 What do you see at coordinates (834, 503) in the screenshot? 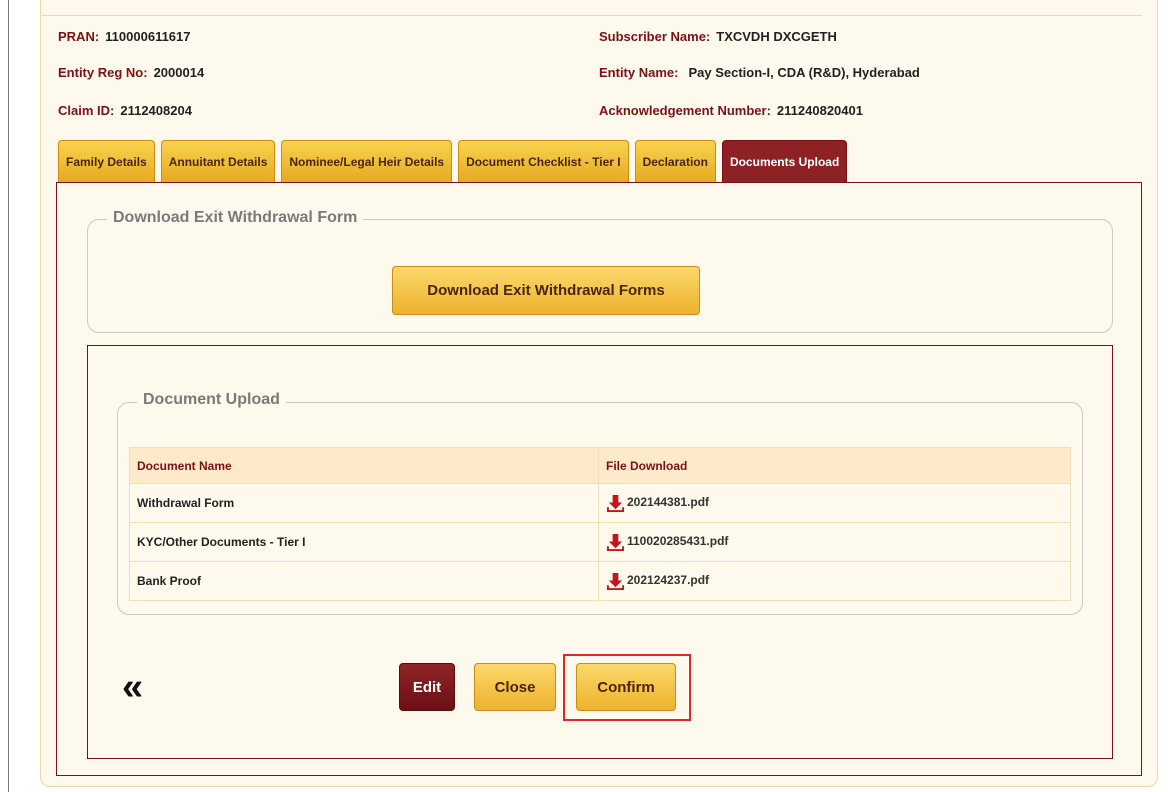
I see `file-download-cell: 202144381.pdf` at bounding box center [834, 503].